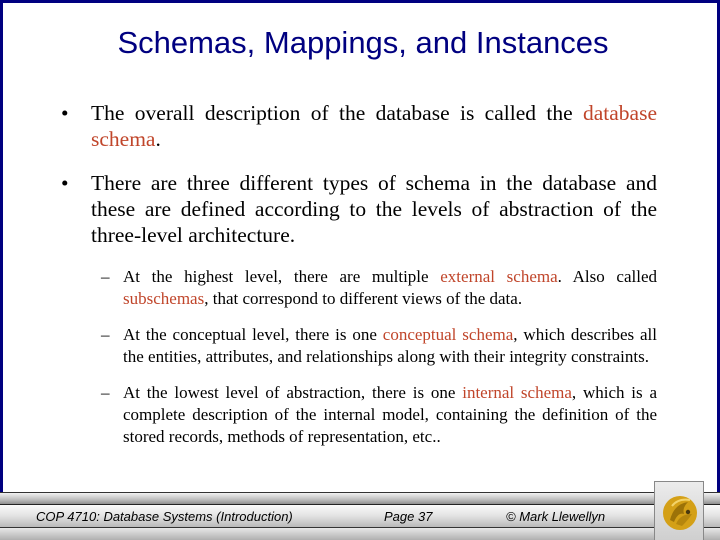 The image size is (720, 540). What do you see at coordinates (408, 516) in the screenshot?
I see `footer-page-number: Page 37` at bounding box center [408, 516].